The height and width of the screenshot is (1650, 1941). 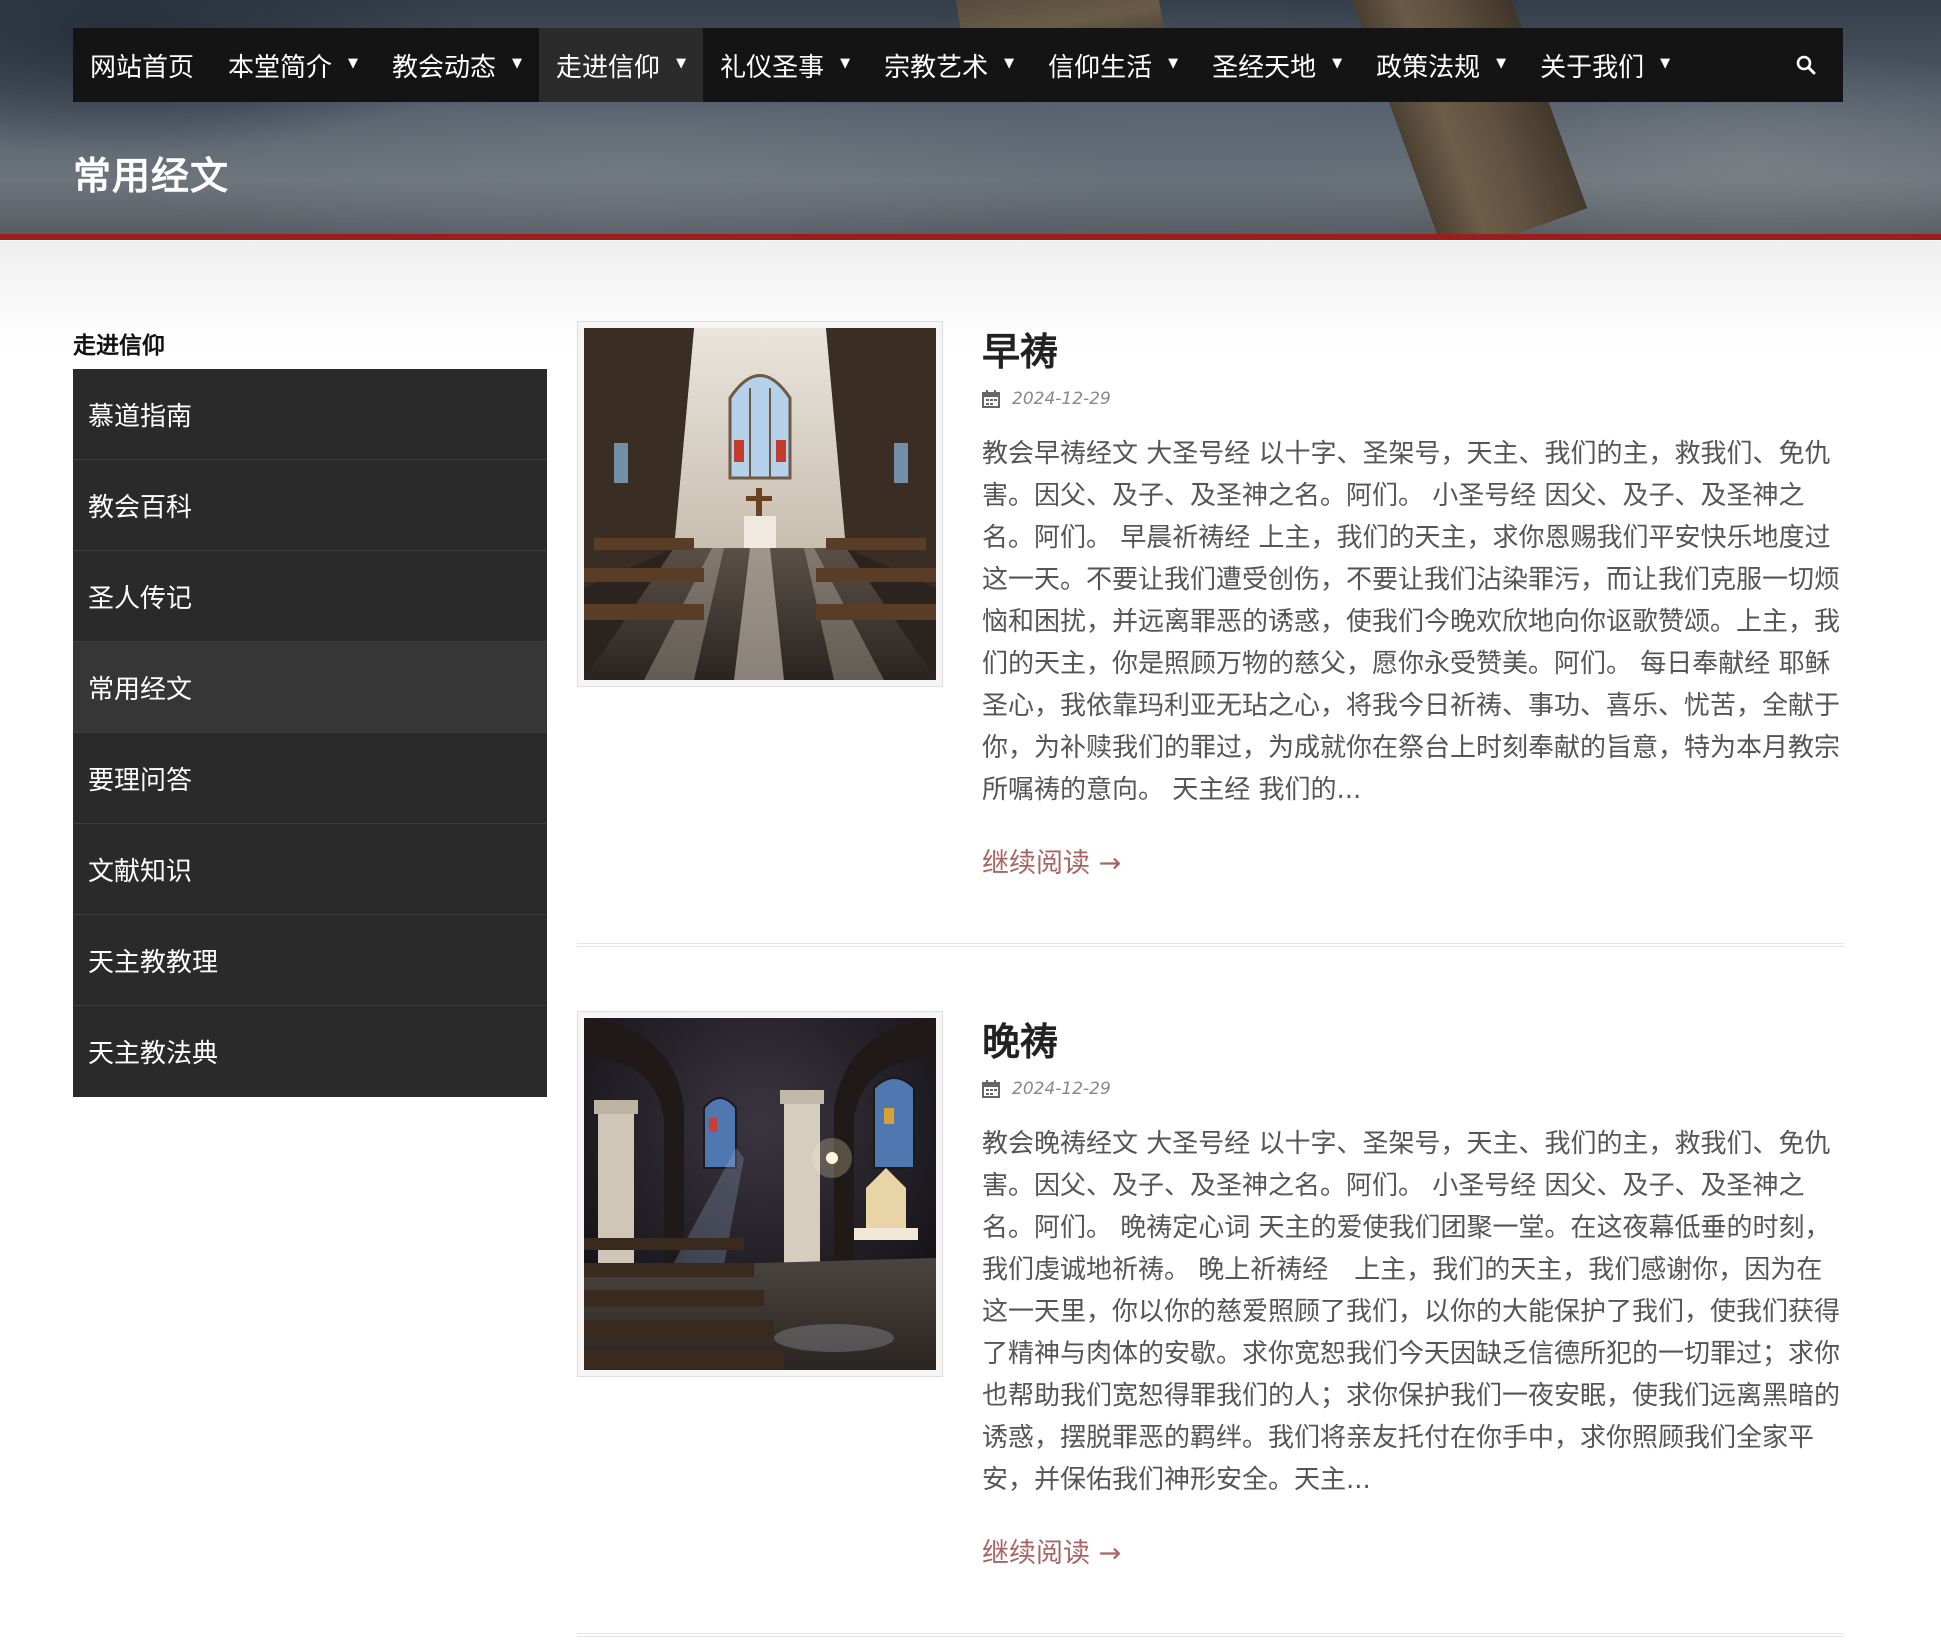 I want to click on page-title: 常用经文, so click(x=151, y=176).